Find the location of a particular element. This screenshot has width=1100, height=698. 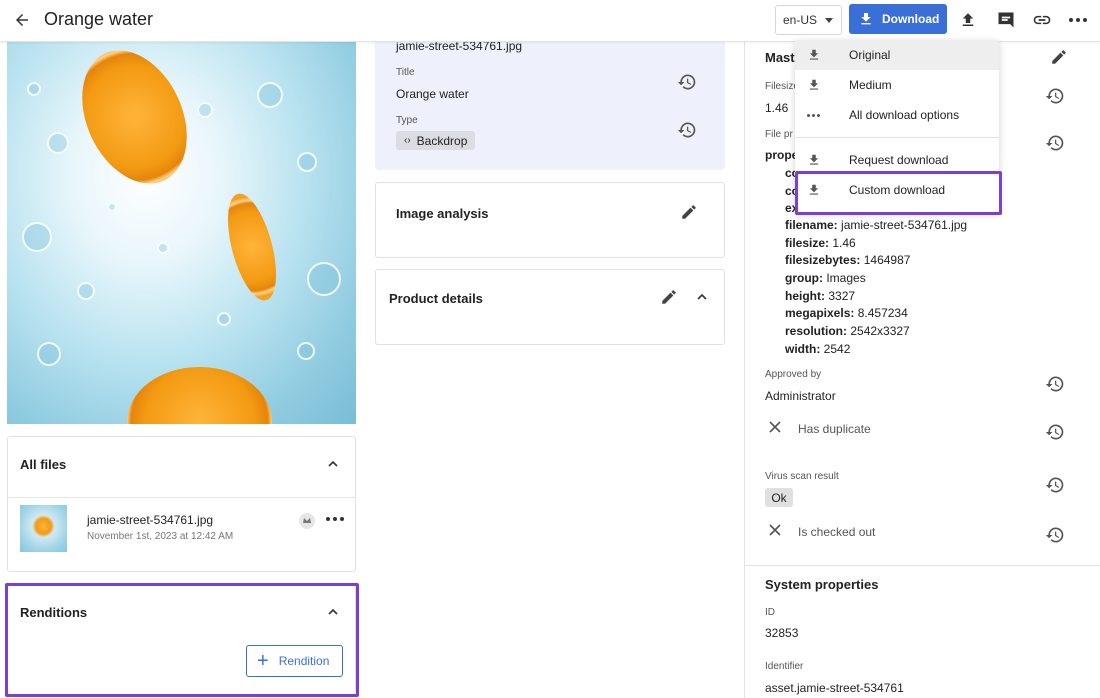

back-arrow-icon is located at coordinates (22, 20).